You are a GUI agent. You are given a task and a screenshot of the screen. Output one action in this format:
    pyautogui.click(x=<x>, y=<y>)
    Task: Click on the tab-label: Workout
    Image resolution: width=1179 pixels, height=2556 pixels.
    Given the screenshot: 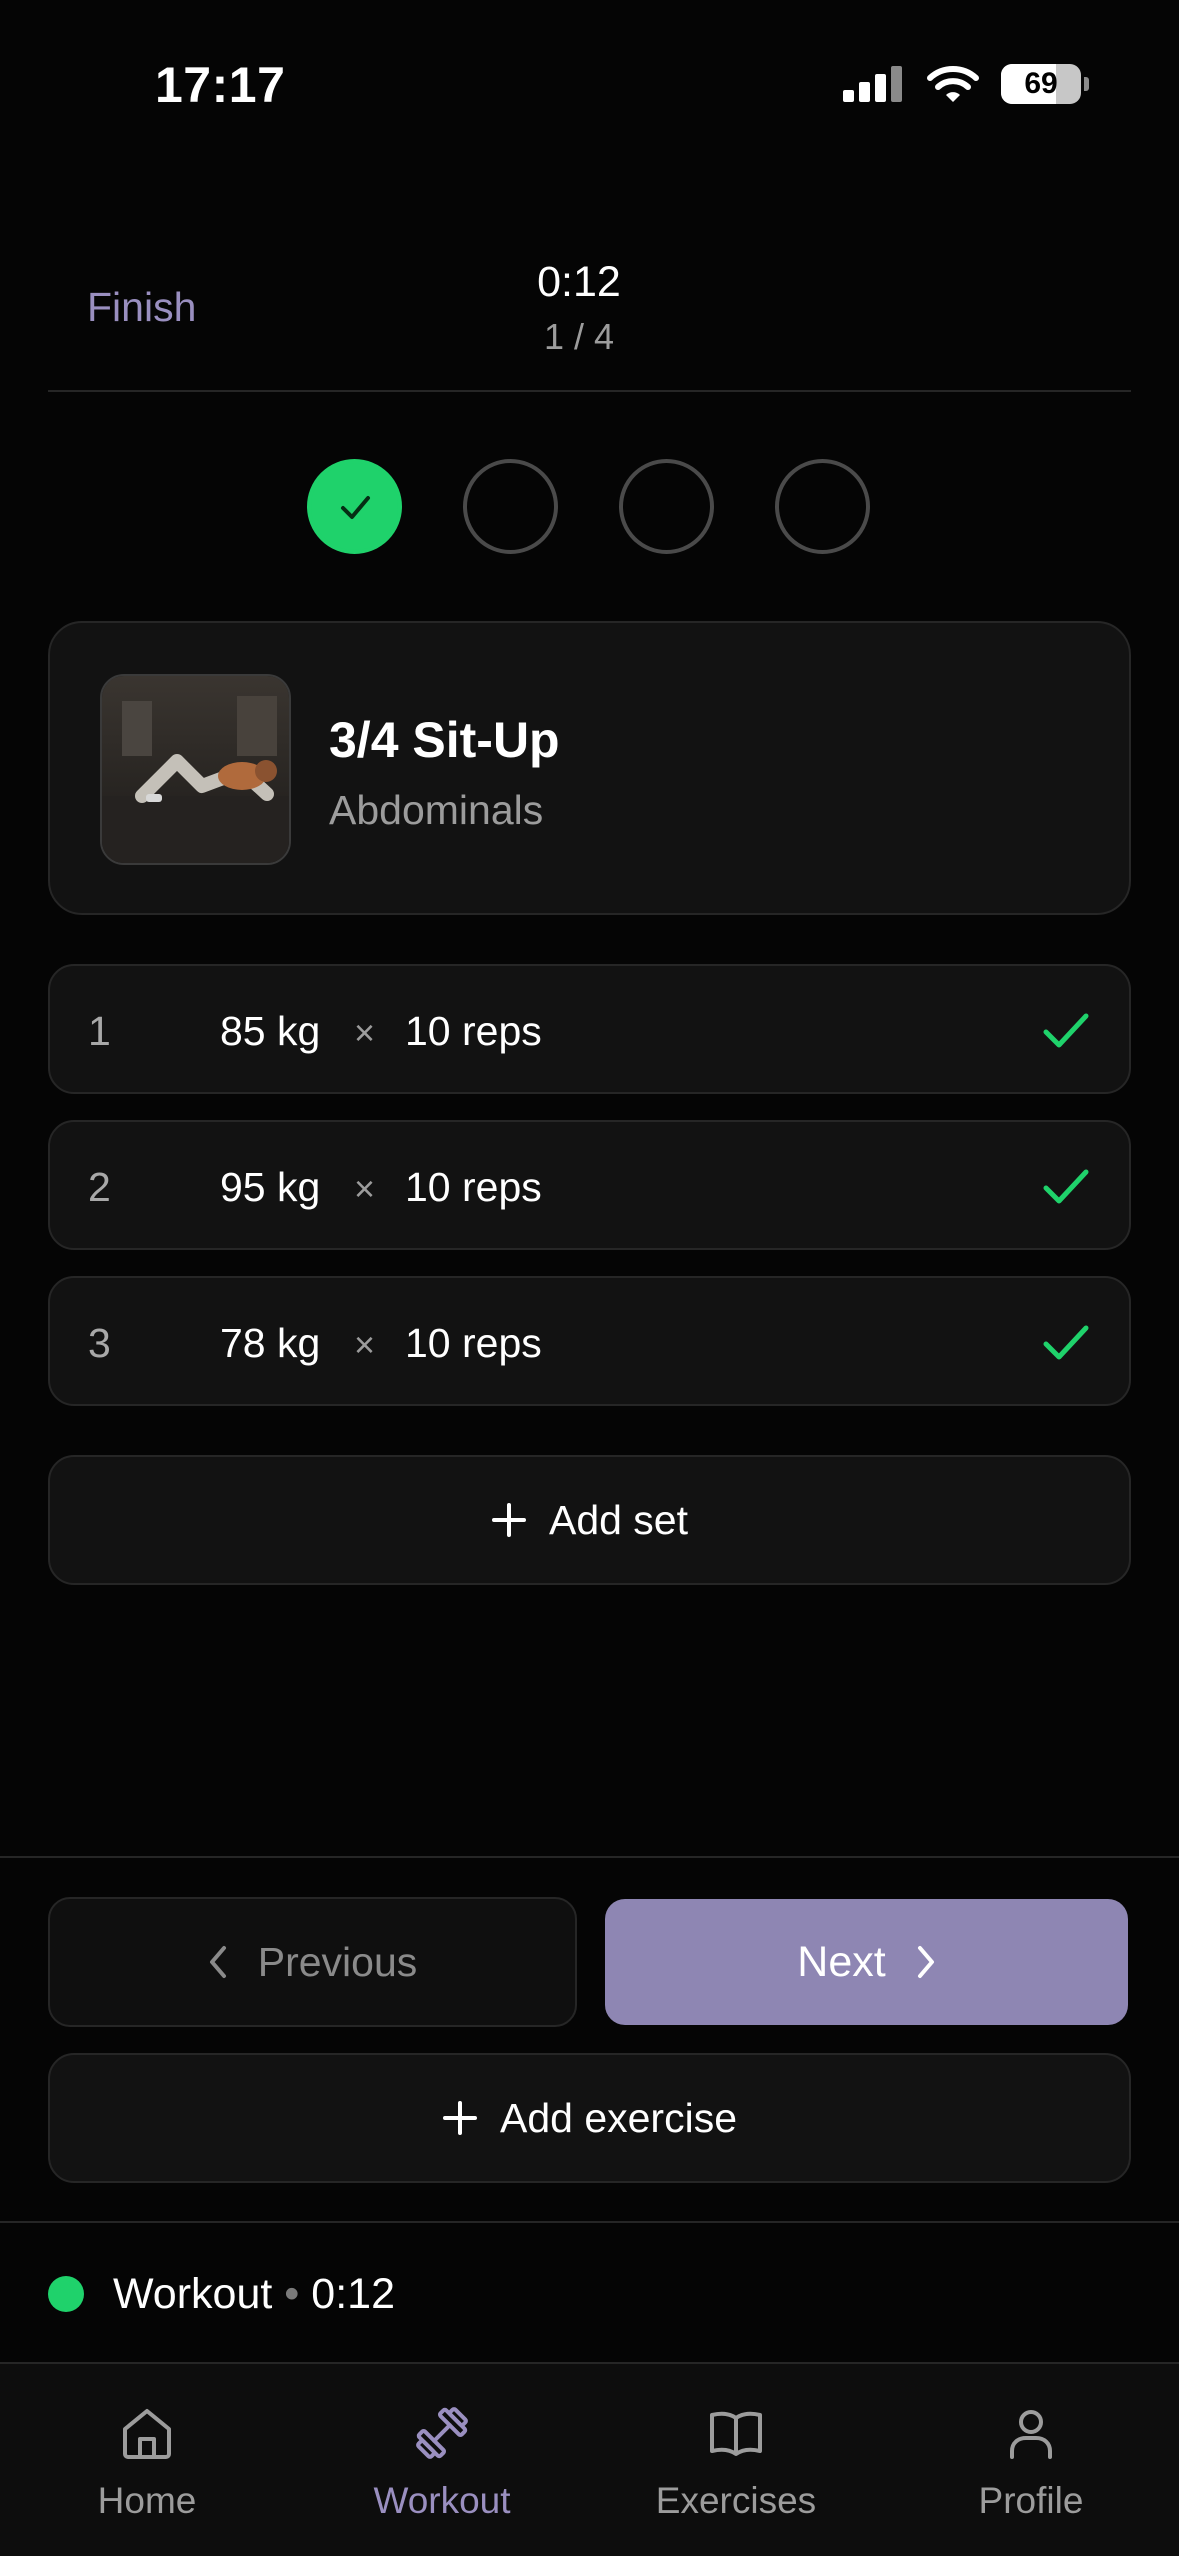 What is the action you would take?
    pyautogui.click(x=442, y=2500)
    